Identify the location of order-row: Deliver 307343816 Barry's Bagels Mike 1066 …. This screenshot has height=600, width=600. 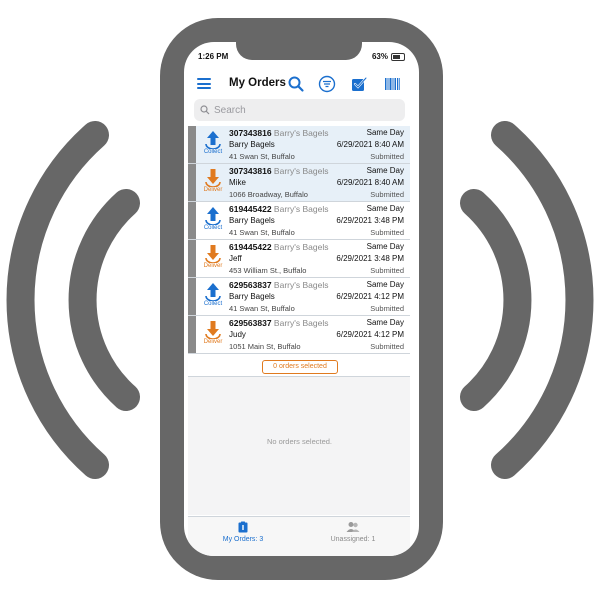
(299, 183).